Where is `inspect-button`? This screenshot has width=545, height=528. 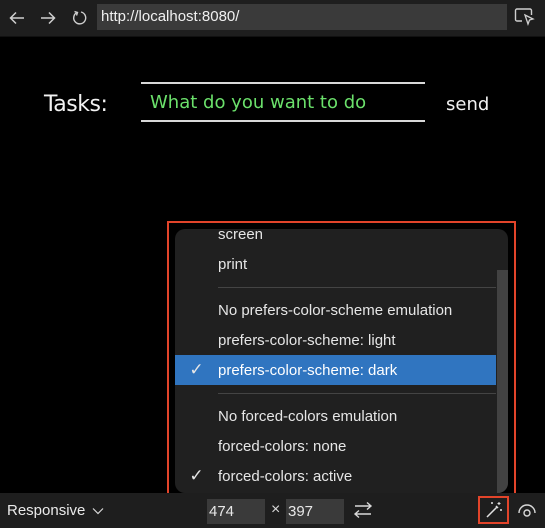 inspect-button is located at coordinates (526, 18).